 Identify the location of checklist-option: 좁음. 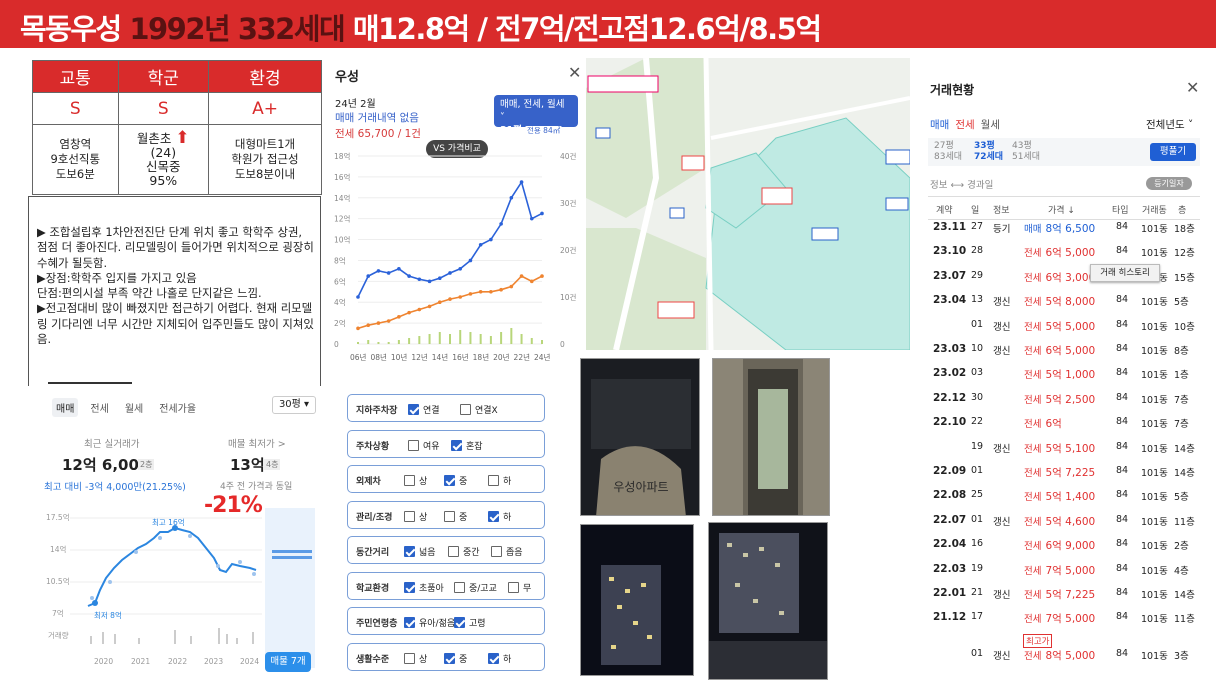
(507, 551).